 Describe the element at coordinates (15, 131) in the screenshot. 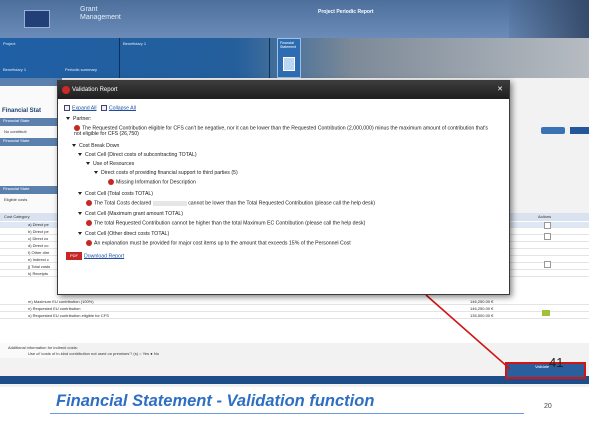

I see `left-panel-text-1: No contributi` at that location.